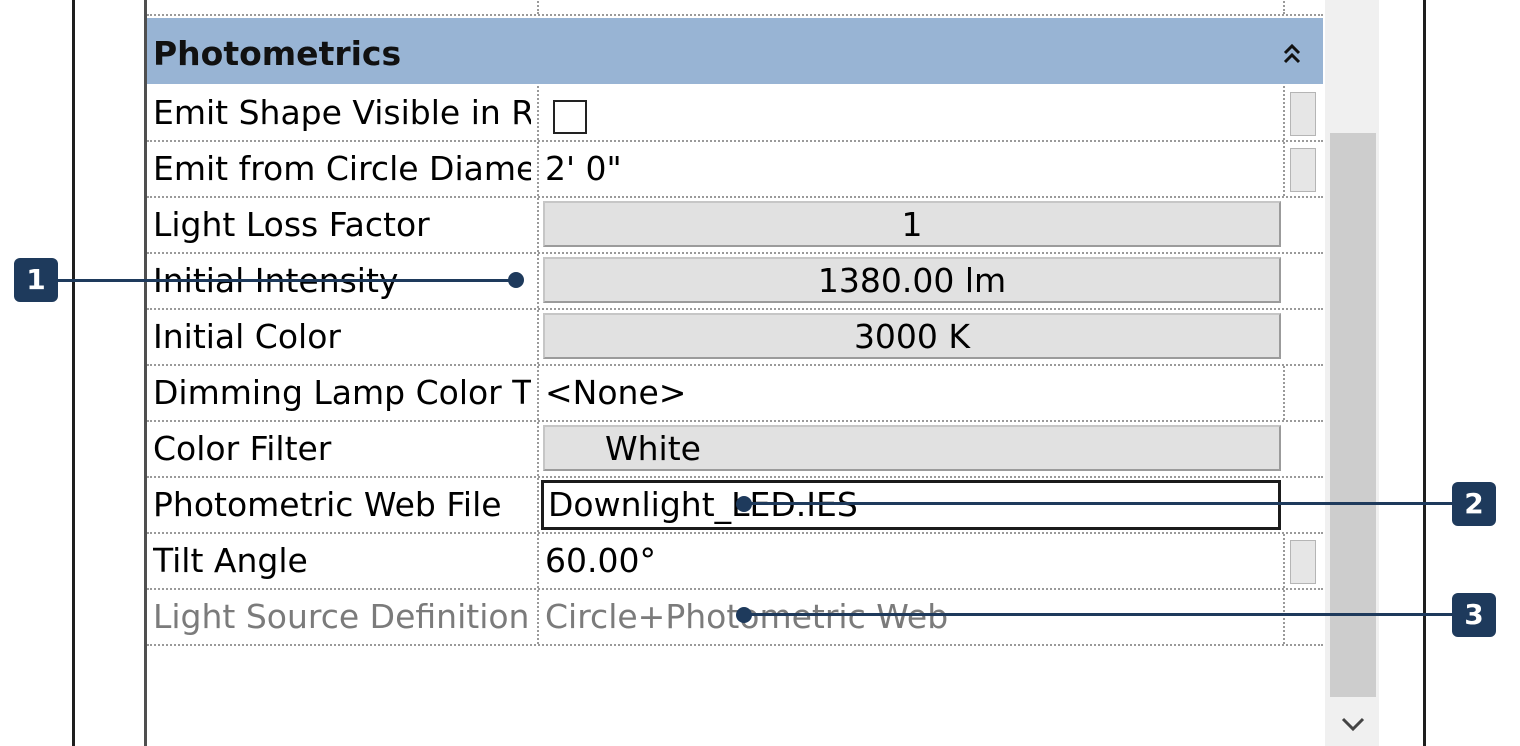  What do you see at coordinates (342, 112) in the screenshot?
I see `property-label: Emit Shape Visible in R` at bounding box center [342, 112].